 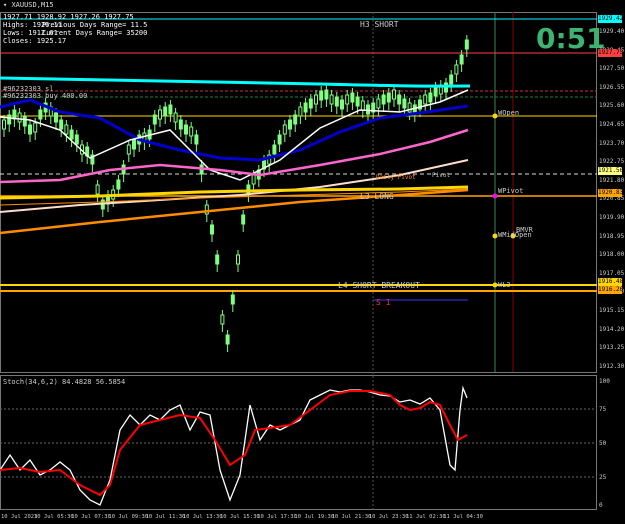 I want to click on time-axis-label: 11 Jul 02:30, so click(x=426, y=517).